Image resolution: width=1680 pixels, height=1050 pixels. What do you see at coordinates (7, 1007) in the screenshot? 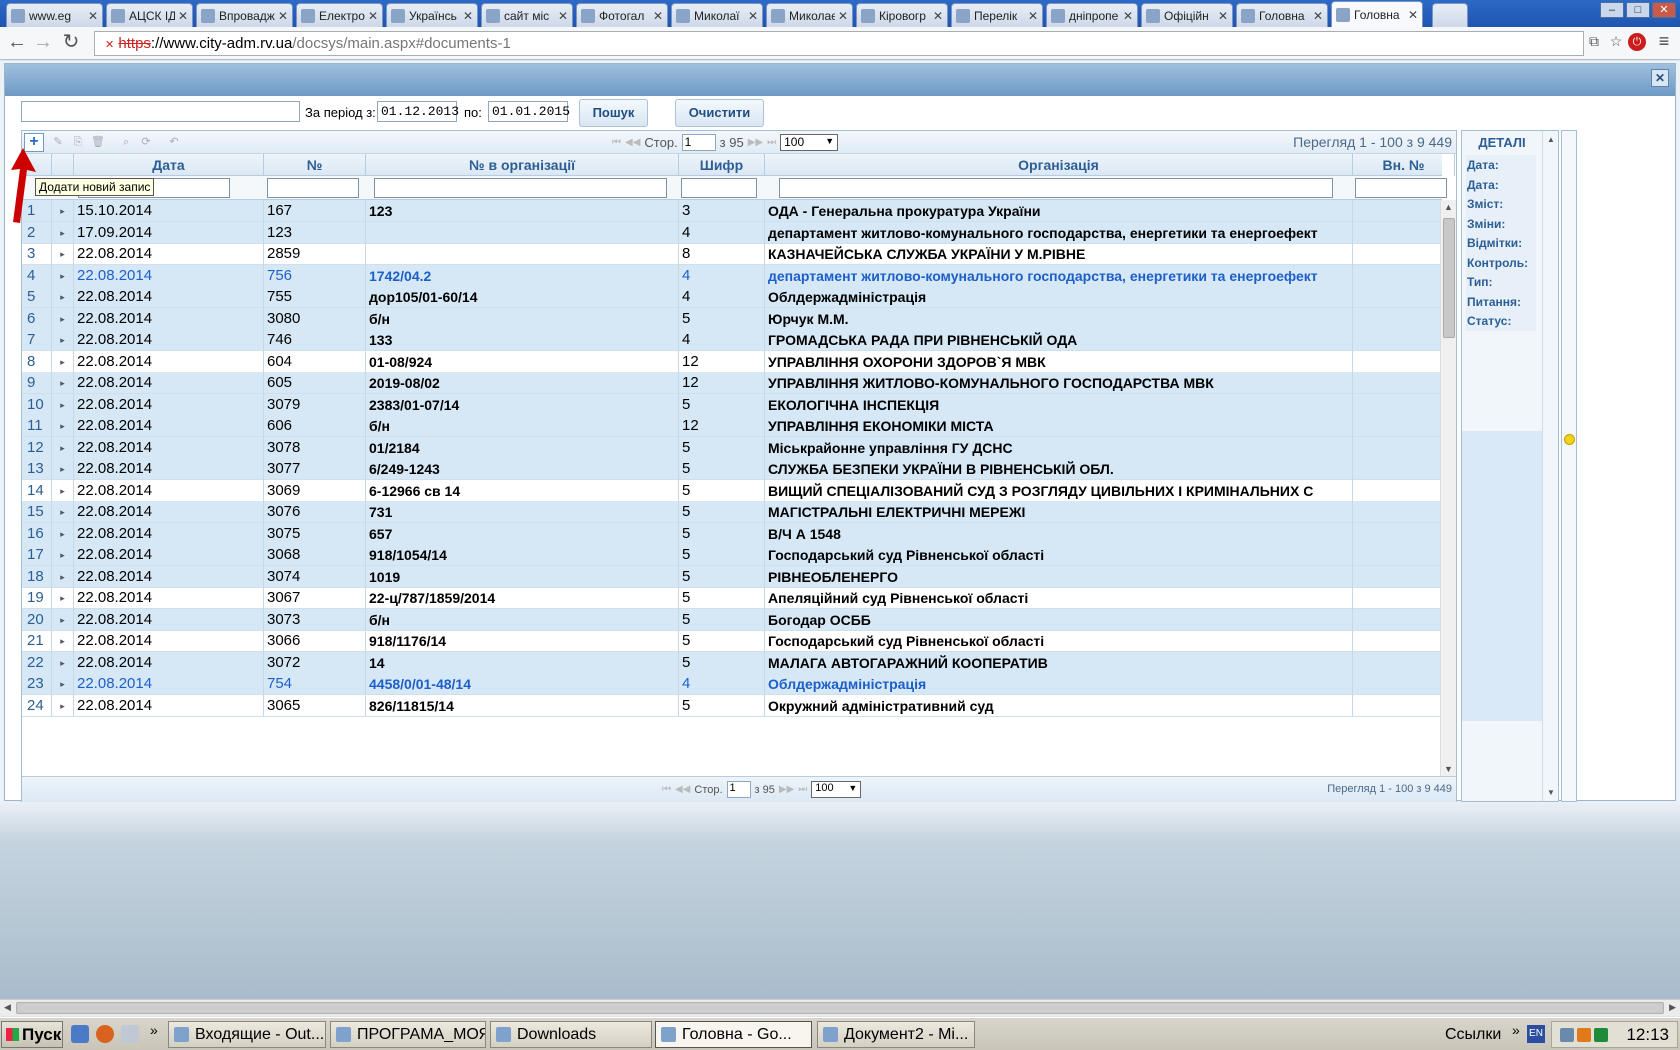
I see `scroll-left-icon: ◀` at bounding box center [7, 1007].